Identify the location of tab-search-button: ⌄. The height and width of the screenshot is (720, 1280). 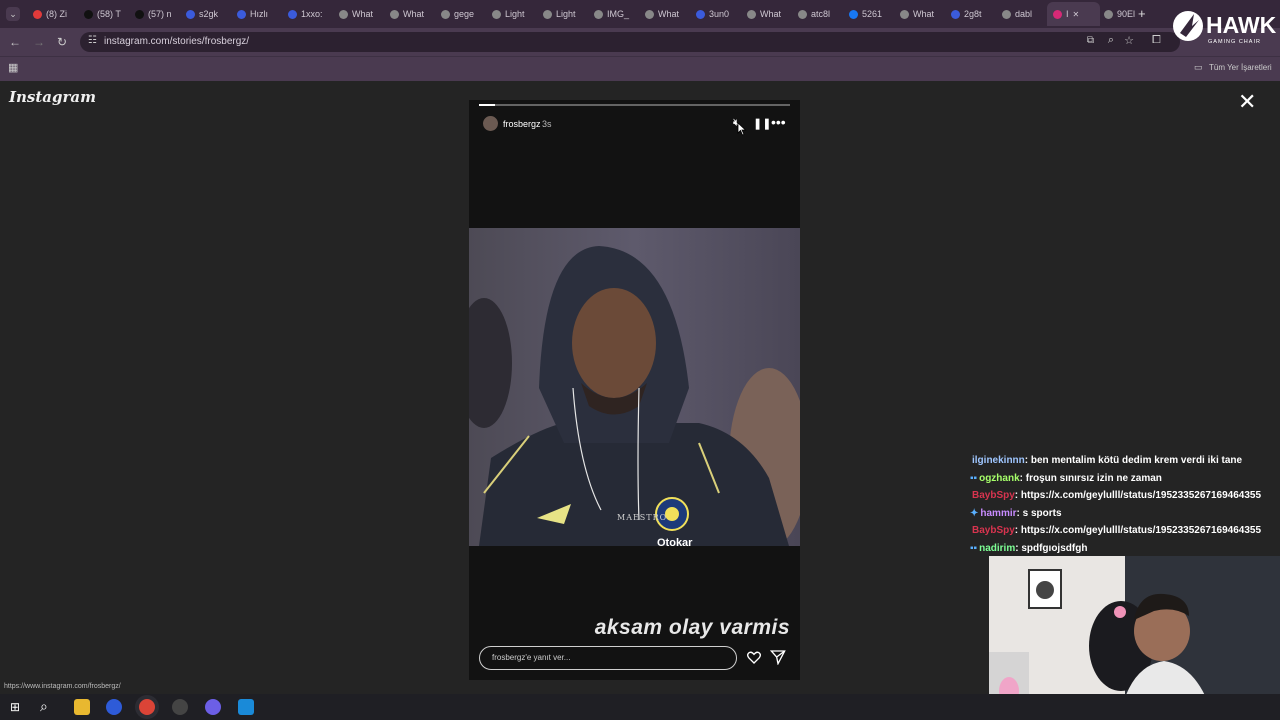
(13, 14).